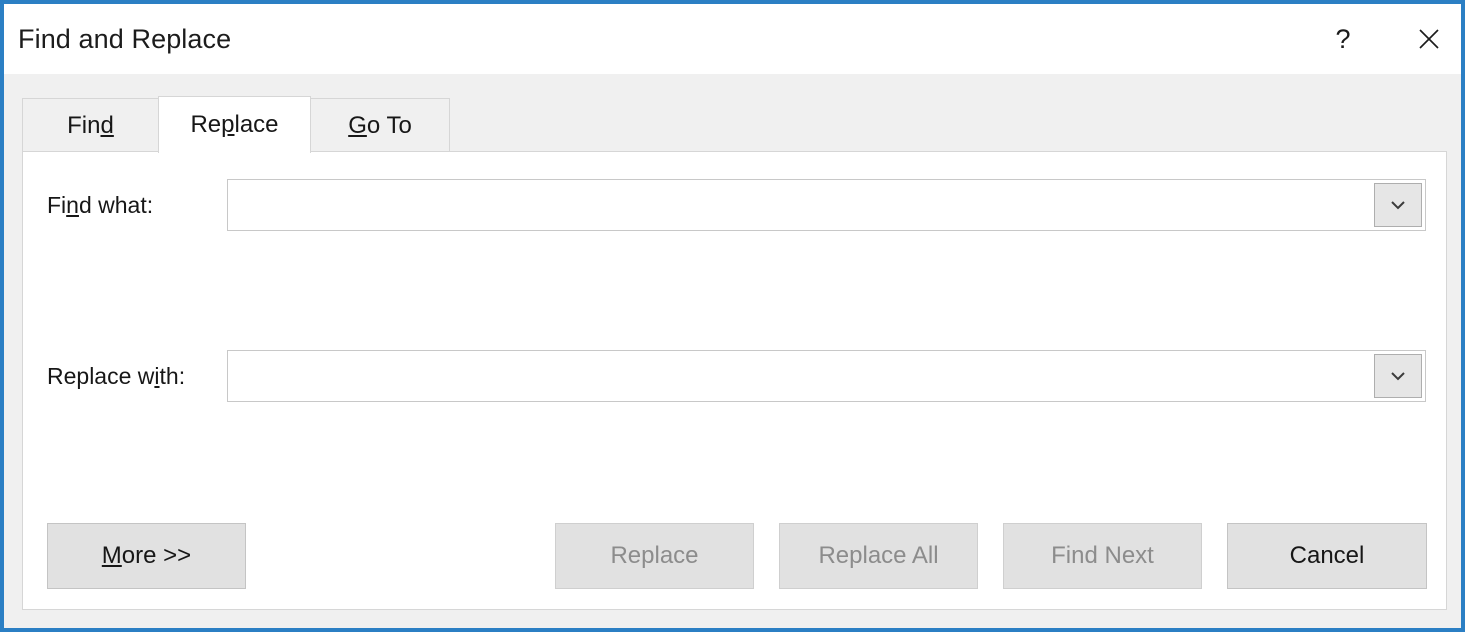  I want to click on tab-replace-label: Replace, so click(234, 124).